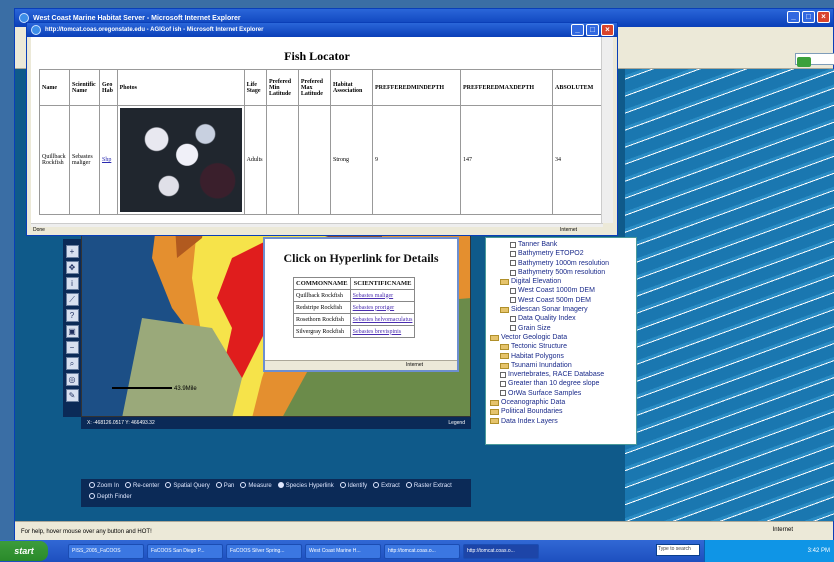  What do you see at coordinates (322, 231) in the screenshot?
I see `fish-status-bar: Done Internet` at bounding box center [322, 231].